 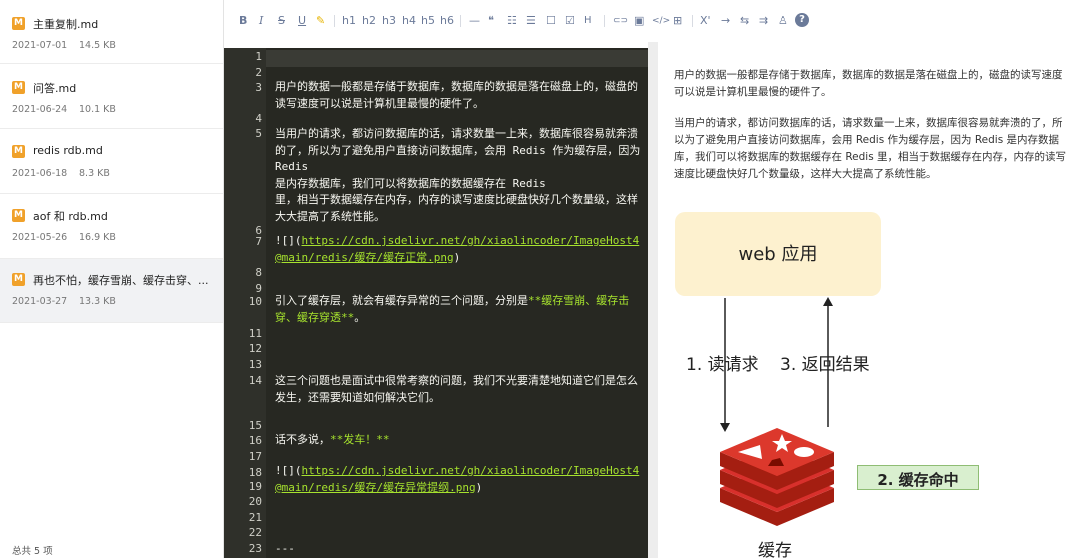 What do you see at coordinates (447, 21) in the screenshot?
I see `heading6-button: h6` at bounding box center [447, 21].